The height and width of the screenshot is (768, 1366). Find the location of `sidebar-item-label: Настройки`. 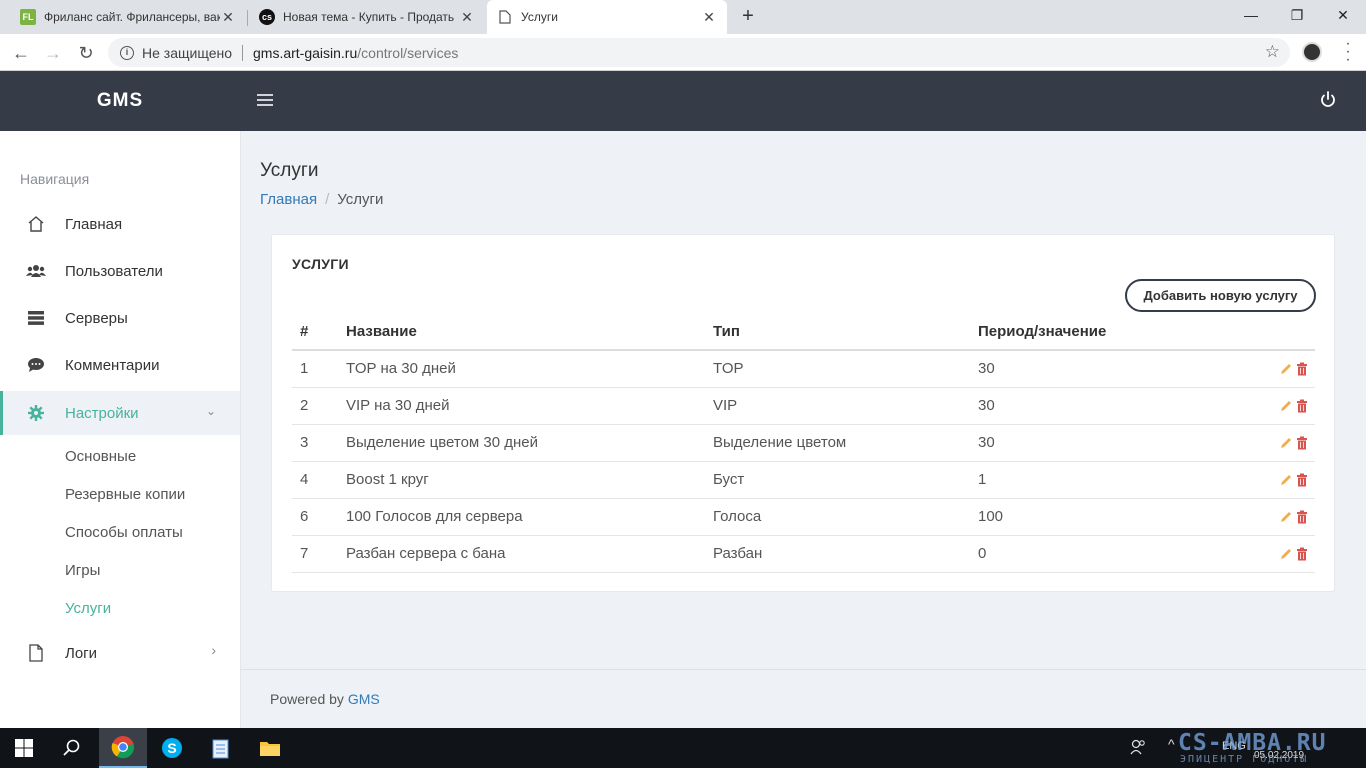

sidebar-item-label: Настройки is located at coordinates (102, 413).